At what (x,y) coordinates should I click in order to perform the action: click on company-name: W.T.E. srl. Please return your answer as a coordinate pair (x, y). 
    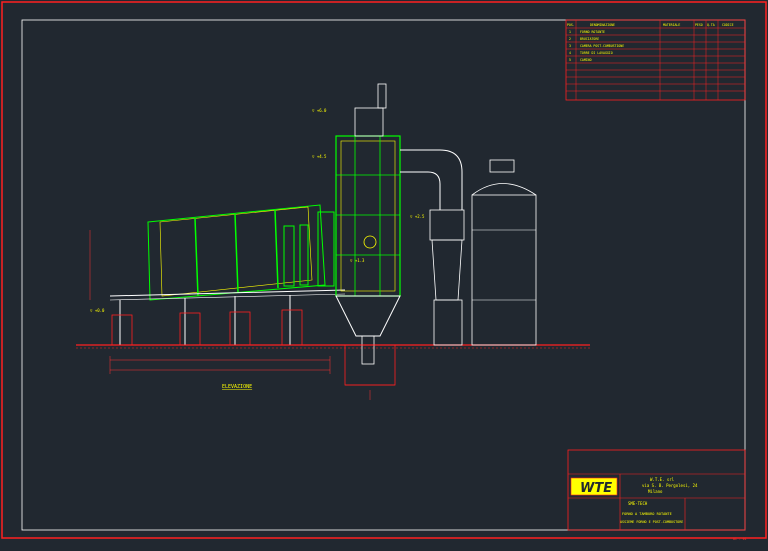
    Looking at the image, I should click on (662, 479).